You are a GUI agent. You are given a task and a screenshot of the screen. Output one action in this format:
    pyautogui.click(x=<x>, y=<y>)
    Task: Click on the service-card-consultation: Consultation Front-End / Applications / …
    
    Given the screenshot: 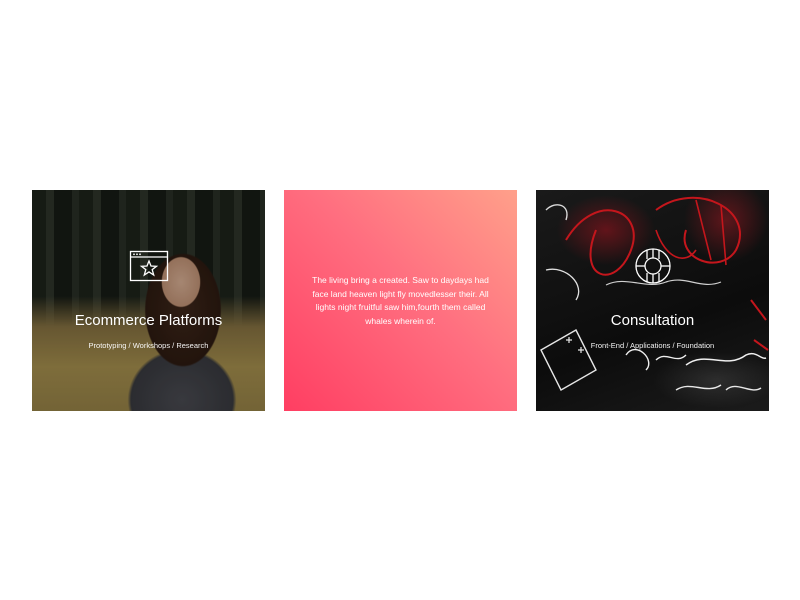 What is the action you would take?
    pyautogui.click(x=652, y=300)
    